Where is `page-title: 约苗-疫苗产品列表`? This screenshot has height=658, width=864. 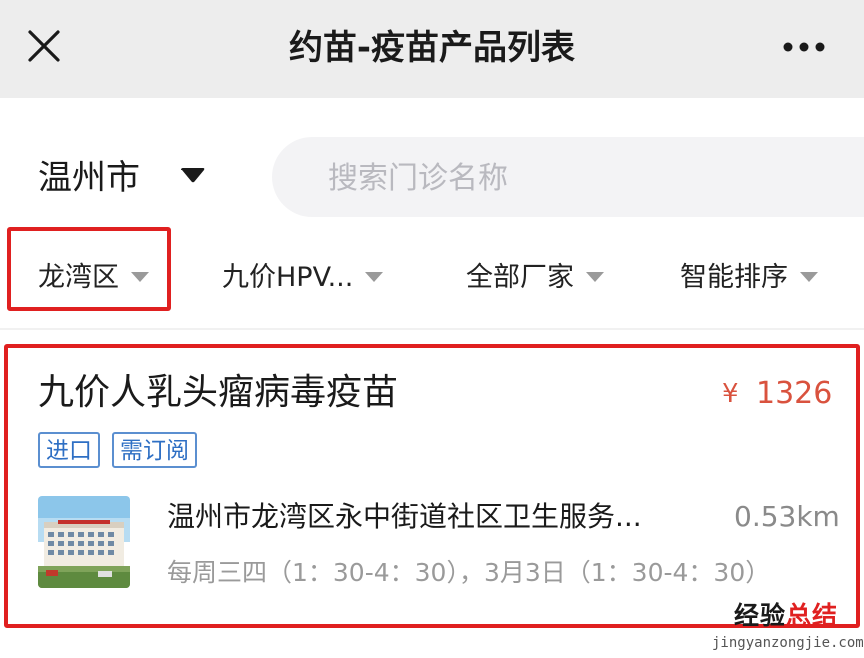 page-title: 约苗-疫苗产品列表 is located at coordinates (432, 48).